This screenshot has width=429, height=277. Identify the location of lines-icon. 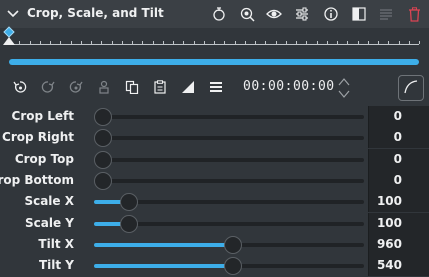
(386, 14).